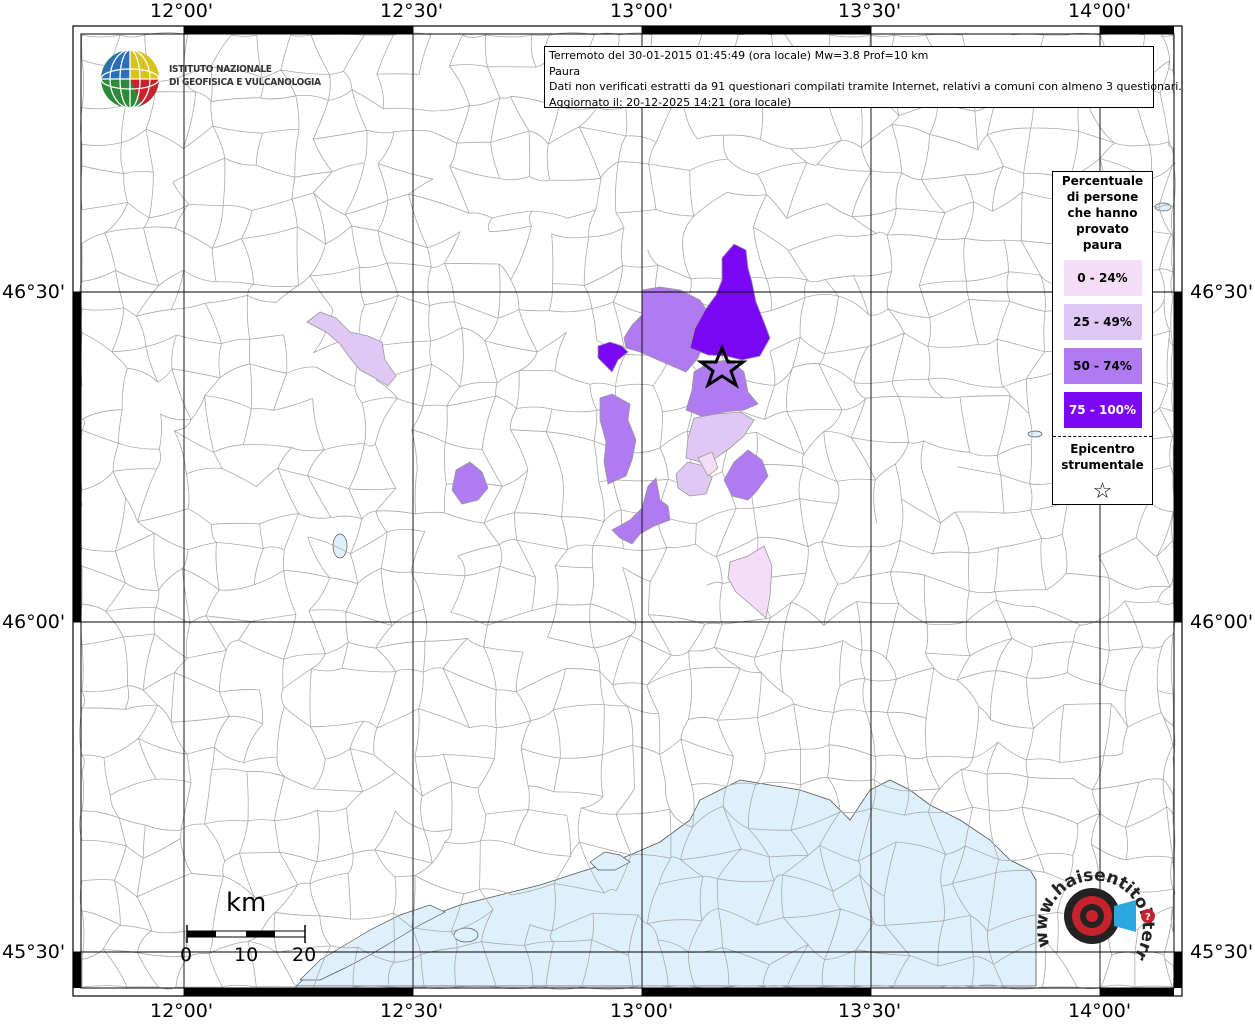  What do you see at coordinates (870, 11) in the screenshot?
I see `lon-label-top: 13°30'` at bounding box center [870, 11].